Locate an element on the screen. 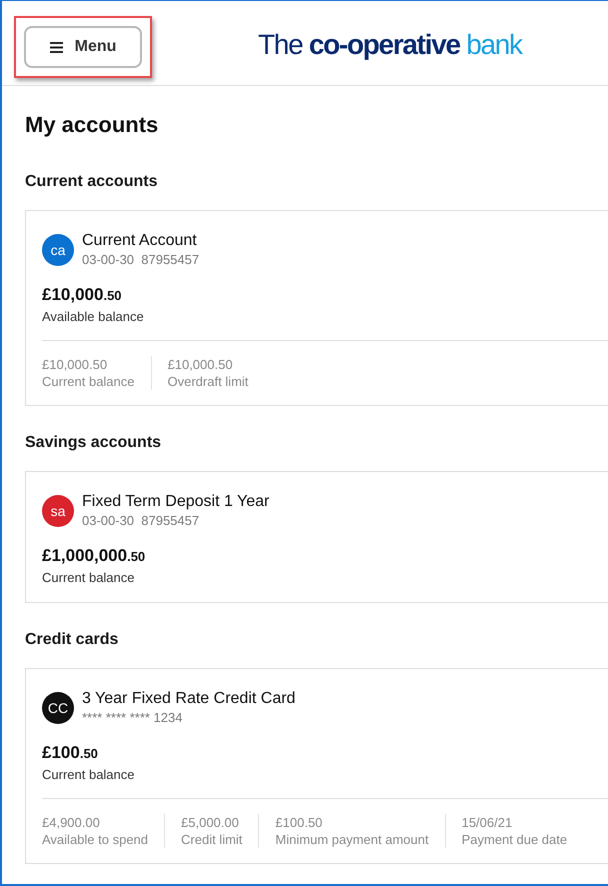 This screenshot has width=608, height=886. detail-label: Minimum payment amount is located at coordinates (352, 839).